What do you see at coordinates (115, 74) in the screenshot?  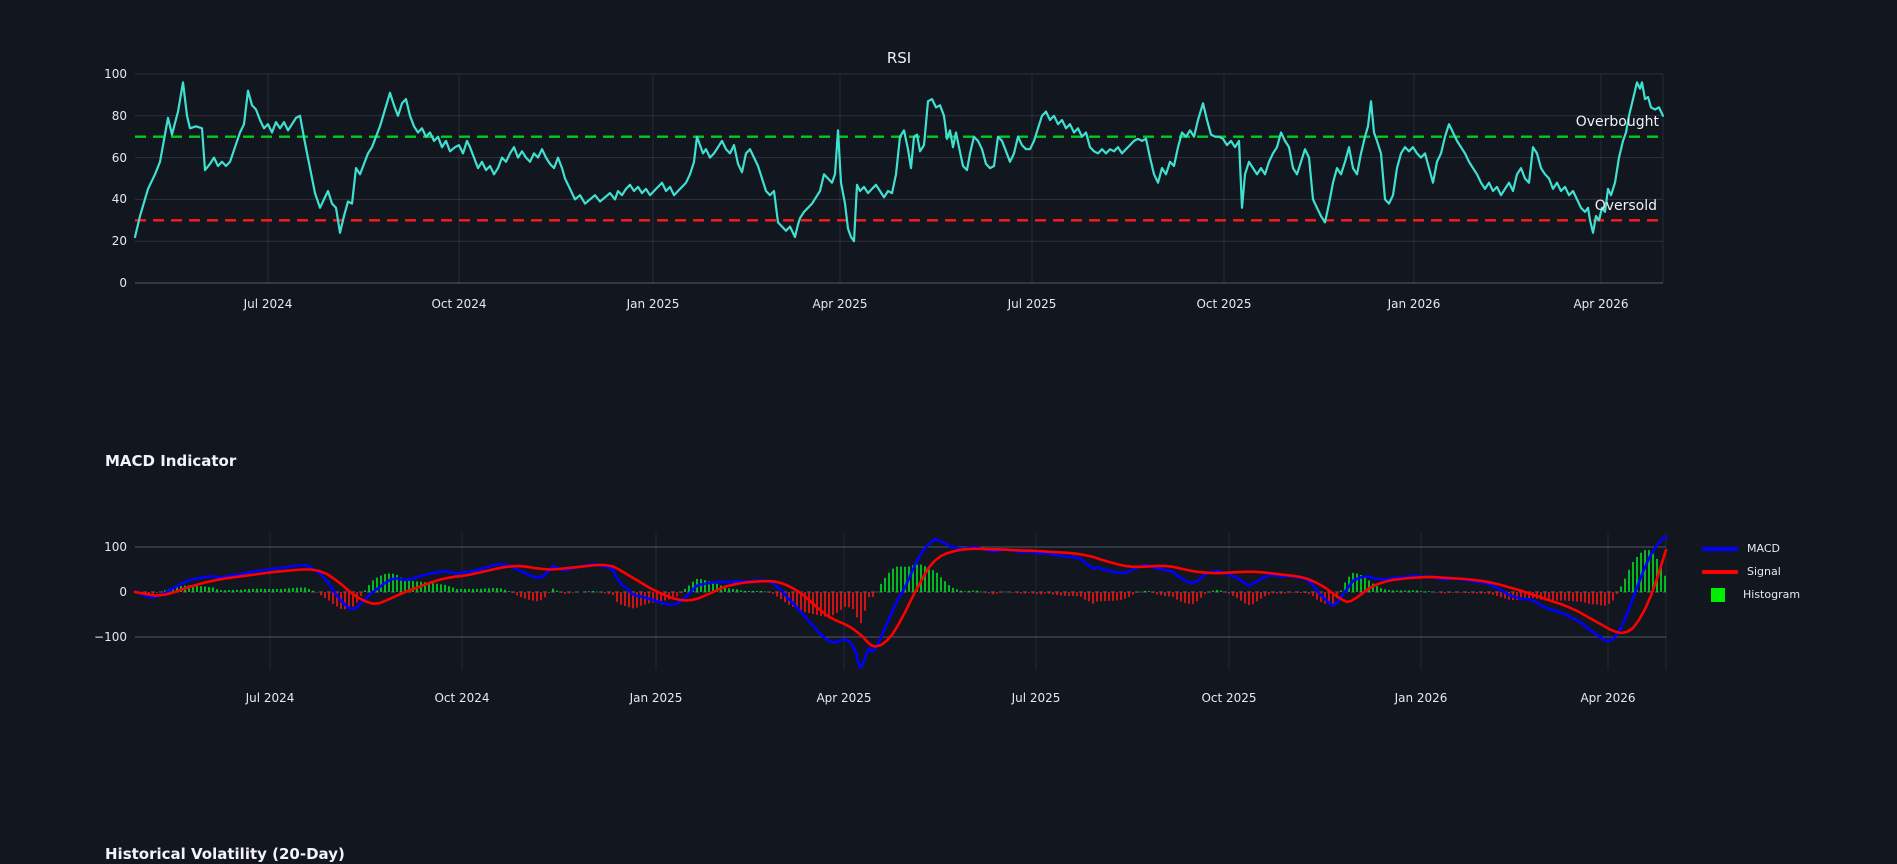 I see `rsi-y-tick: 100` at bounding box center [115, 74].